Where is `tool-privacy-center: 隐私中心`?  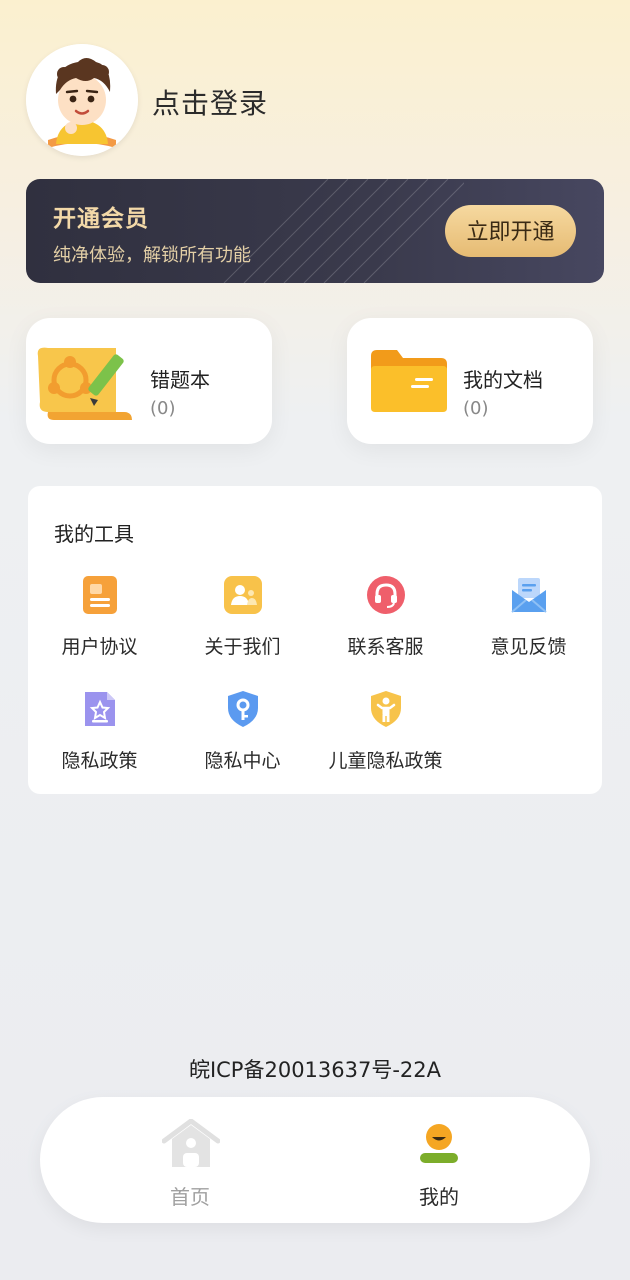 tool-privacy-center: 隐私中心 is located at coordinates (242, 740).